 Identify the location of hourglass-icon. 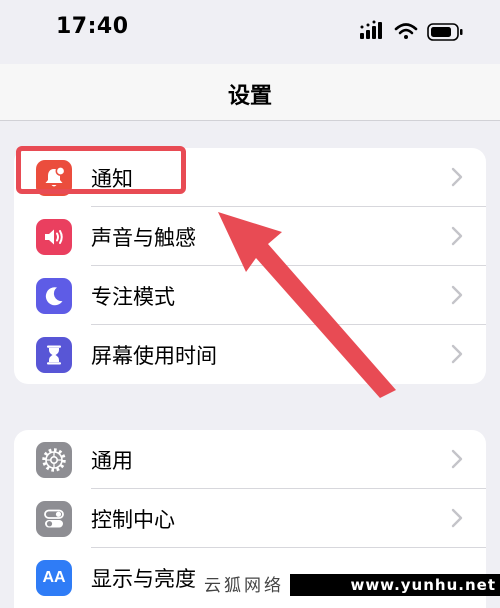
(54, 355).